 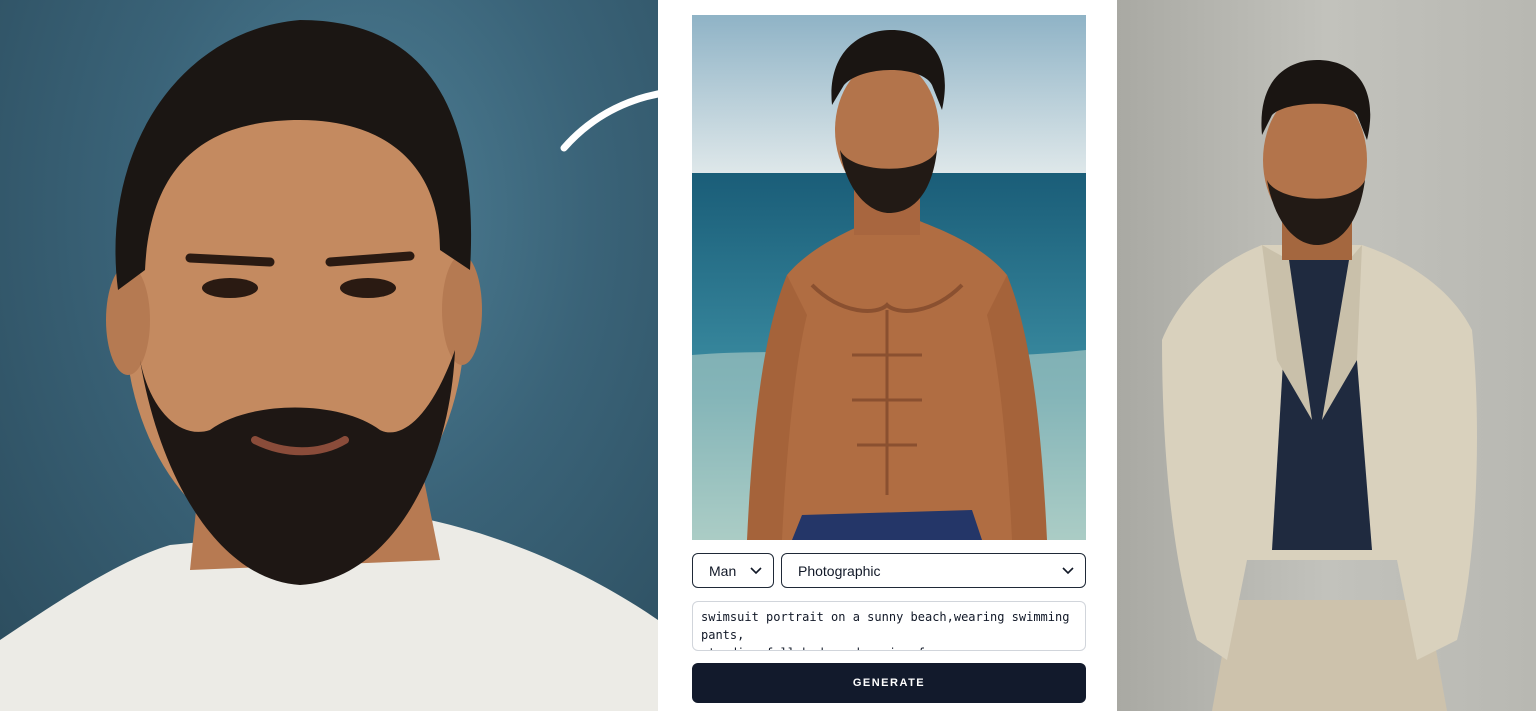 What do you see at coordinates (889, 683) in the screenshot?
I see `generate-button: GENERATE` at bounding box center [889, 683].